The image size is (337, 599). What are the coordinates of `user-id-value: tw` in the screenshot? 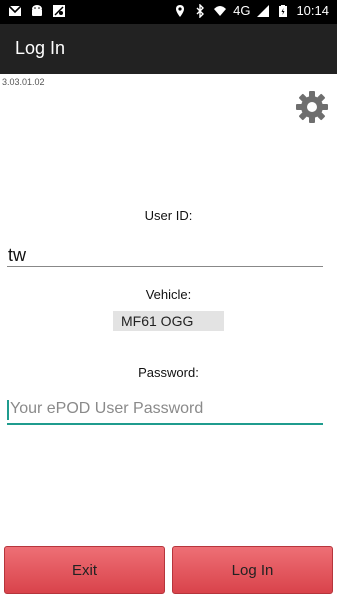 It's located at (17, 255).